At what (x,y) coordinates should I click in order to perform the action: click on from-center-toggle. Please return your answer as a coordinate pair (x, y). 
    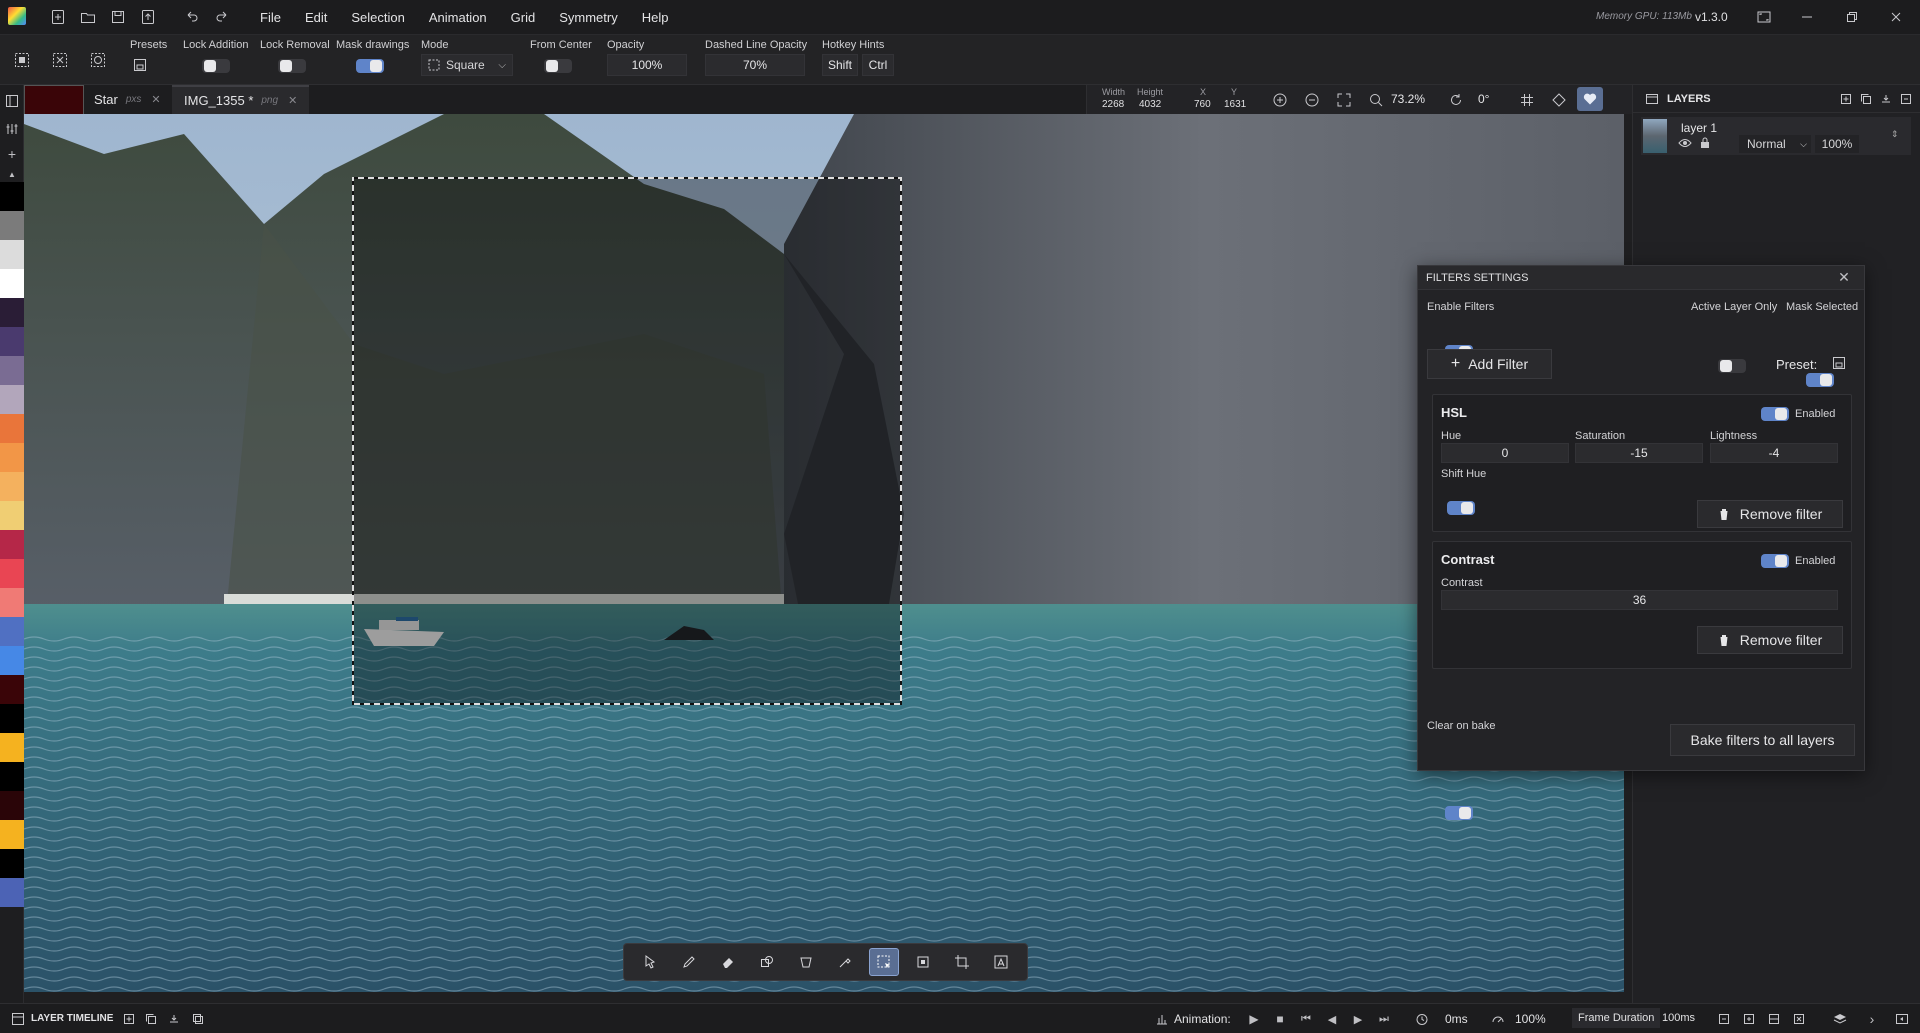
    Looking at the image, I should click on (558, 66).